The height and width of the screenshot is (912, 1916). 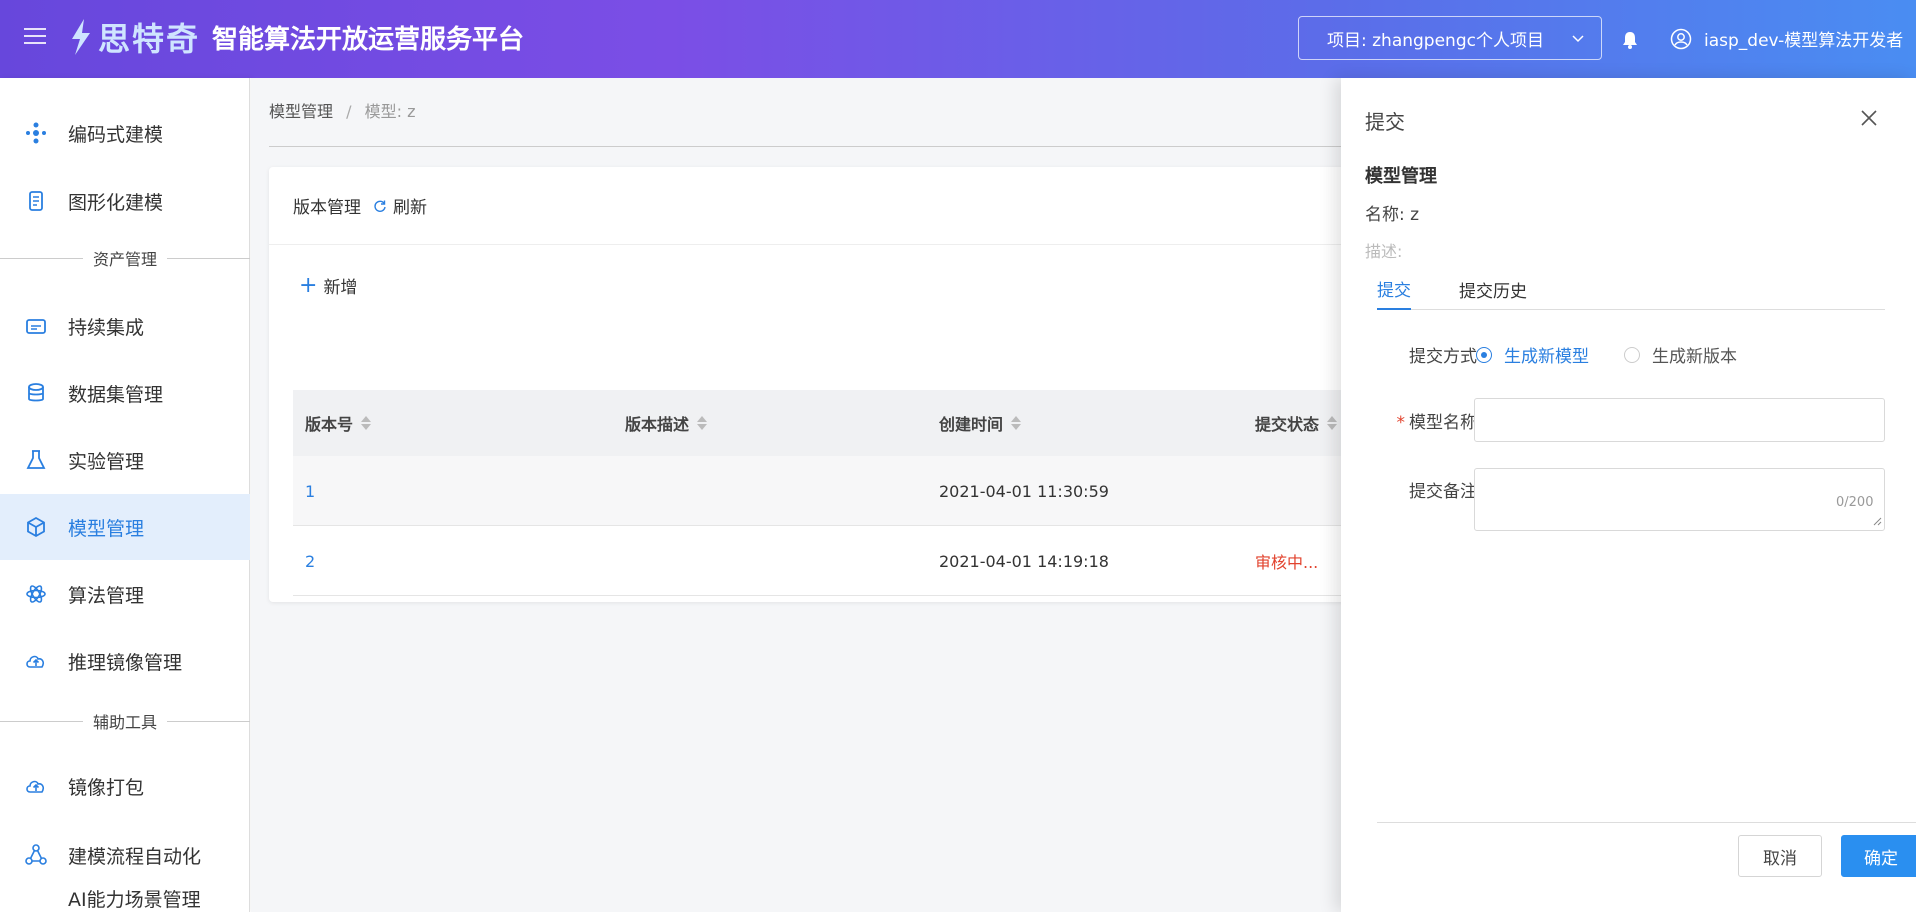 I want to click on sidebar-item-algorithm: 算法管理, so click(x=125, y=594).